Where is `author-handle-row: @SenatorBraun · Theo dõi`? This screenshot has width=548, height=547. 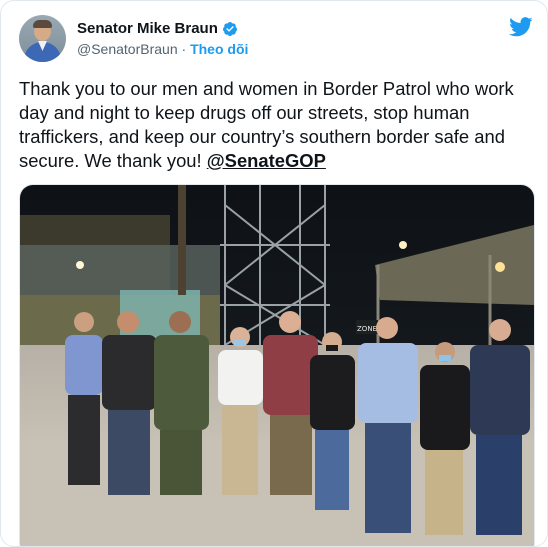
author-handle-row: @SenatorBraun · Theo dõi is located at coordinates (162, 49).